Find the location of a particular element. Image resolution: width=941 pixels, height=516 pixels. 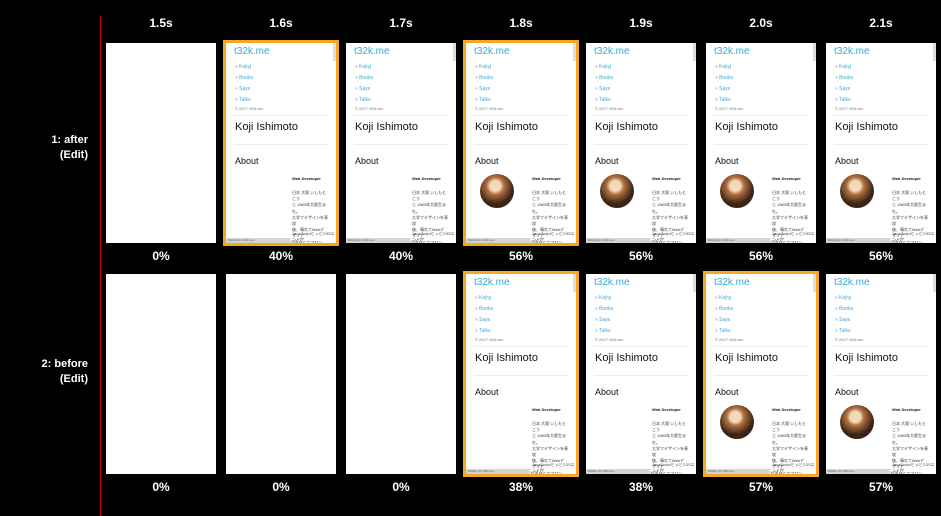

filmstrip-divider is located at coordinates (100, 266).